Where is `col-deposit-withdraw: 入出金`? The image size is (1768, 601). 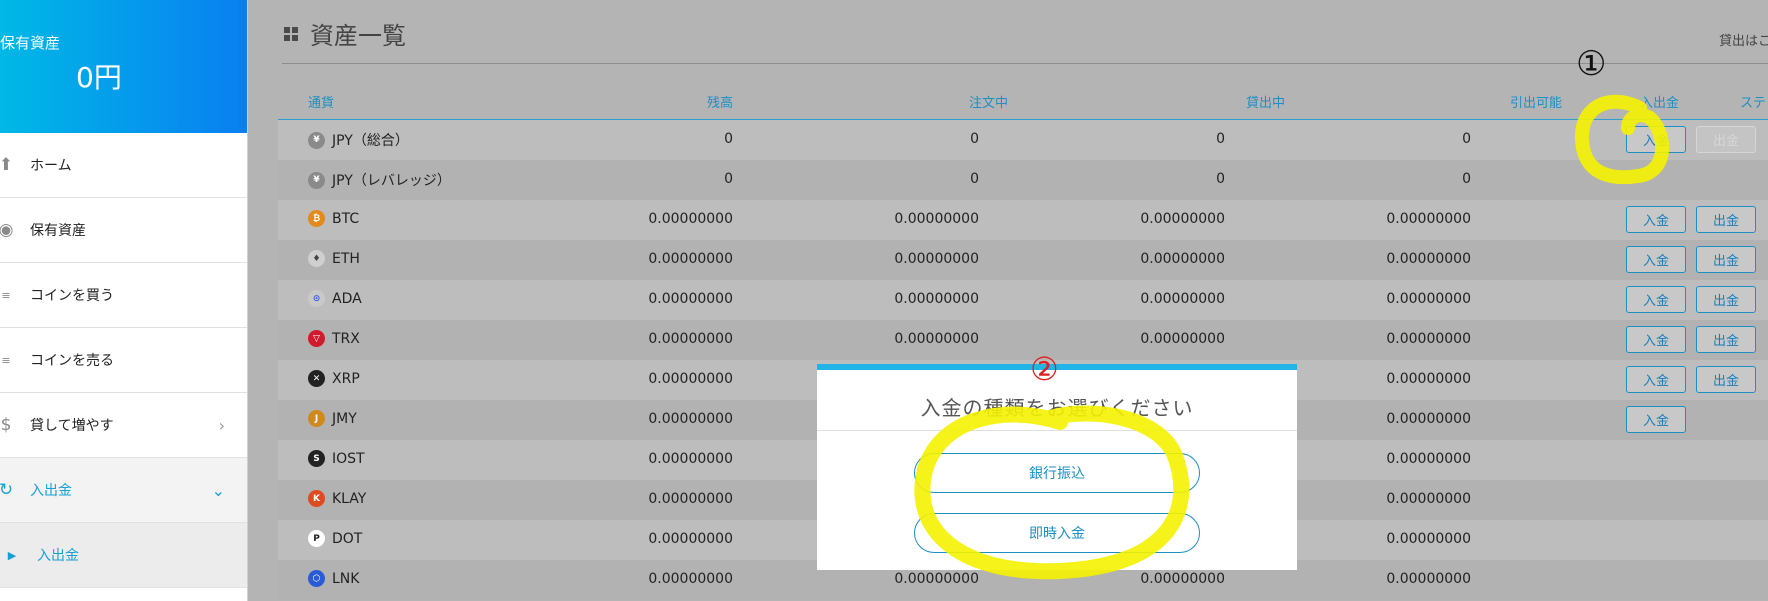 col-deposit-withdraw: 入出金 is located at coordinates (1660, 103).